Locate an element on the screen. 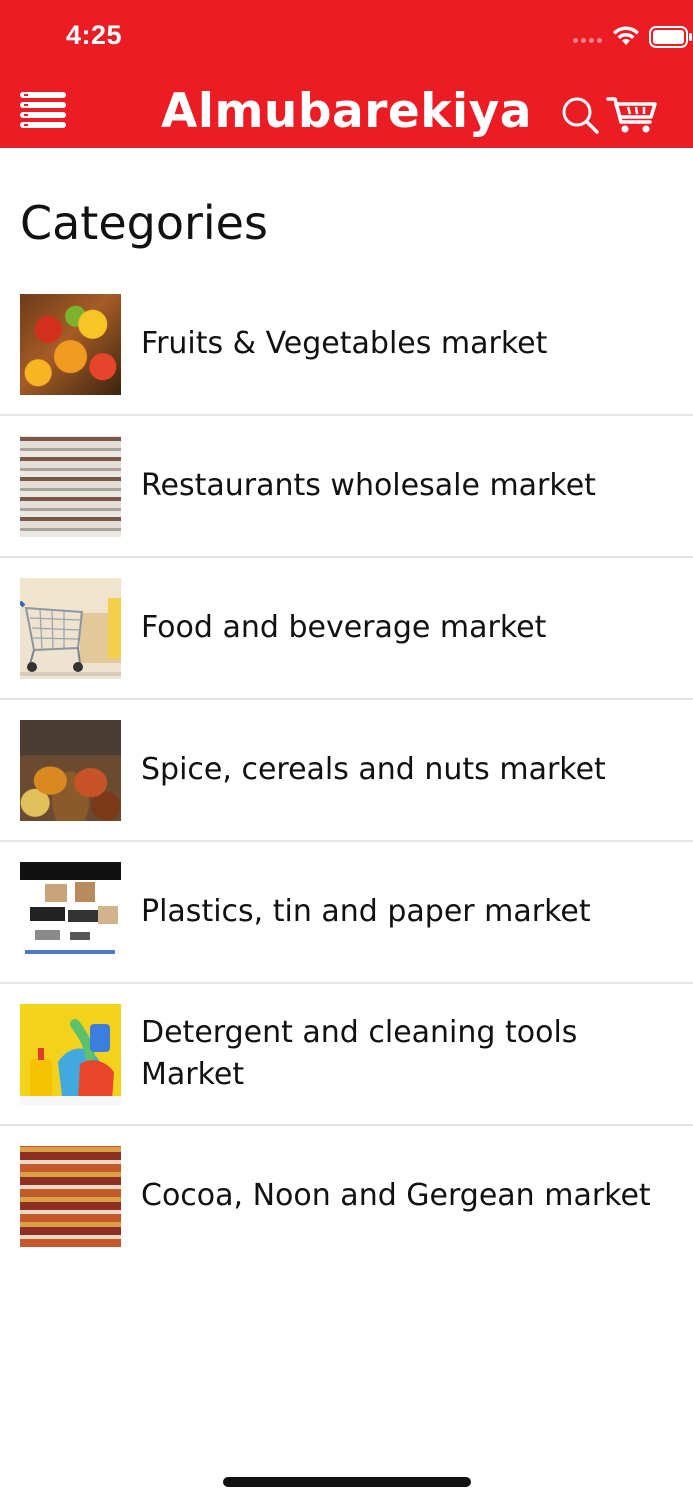 This screenshot has width=693, height=1500. battery-icon is located at coordinates (670, 37).